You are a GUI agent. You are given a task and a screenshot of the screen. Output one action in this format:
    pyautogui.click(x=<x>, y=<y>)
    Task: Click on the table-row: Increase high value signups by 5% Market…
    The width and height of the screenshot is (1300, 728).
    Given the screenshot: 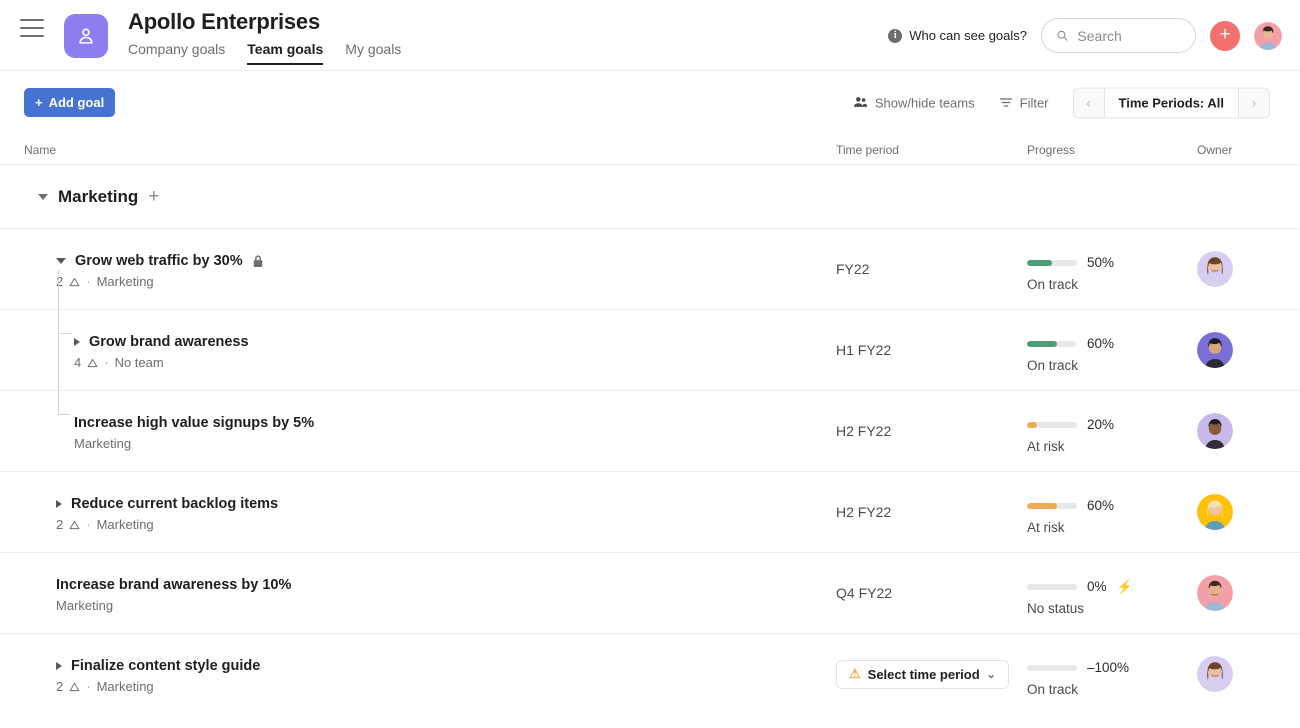 What is the action you would take?
    pyautogui.click(x=650, y=430)
    